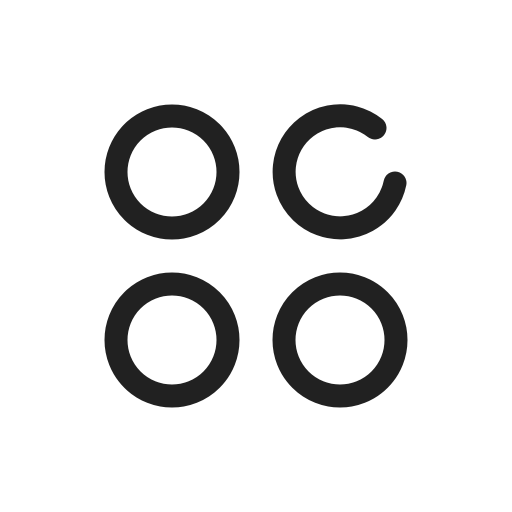 This screenshot has height=512, width=512. I want to click on circle-top-left, so click(172, 172).